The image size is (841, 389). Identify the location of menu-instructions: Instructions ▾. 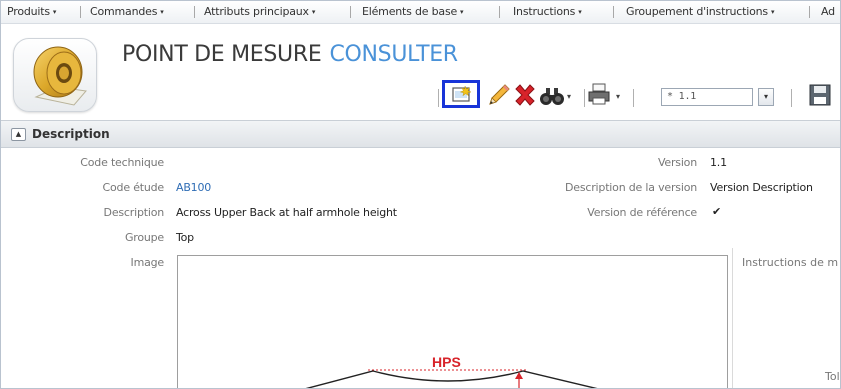
(547, 11).